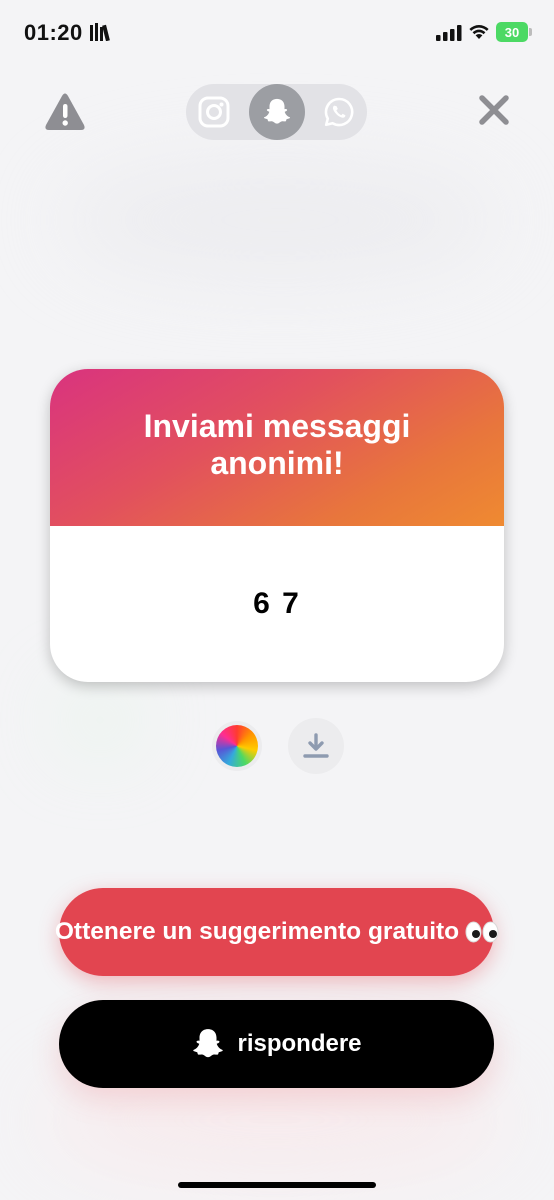  I want to click on instagram-icon, so click(214, 112).